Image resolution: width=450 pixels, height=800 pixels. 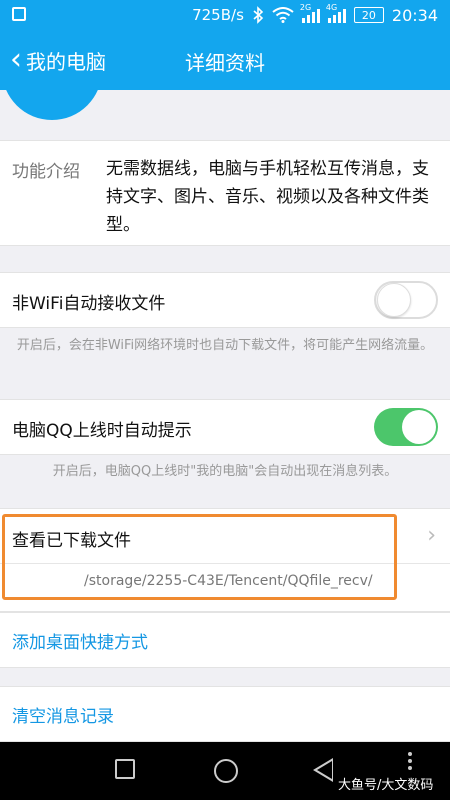 I want to click on add-shortcut-label: 添加桌面快捷方式, so click(x=80, y=643).